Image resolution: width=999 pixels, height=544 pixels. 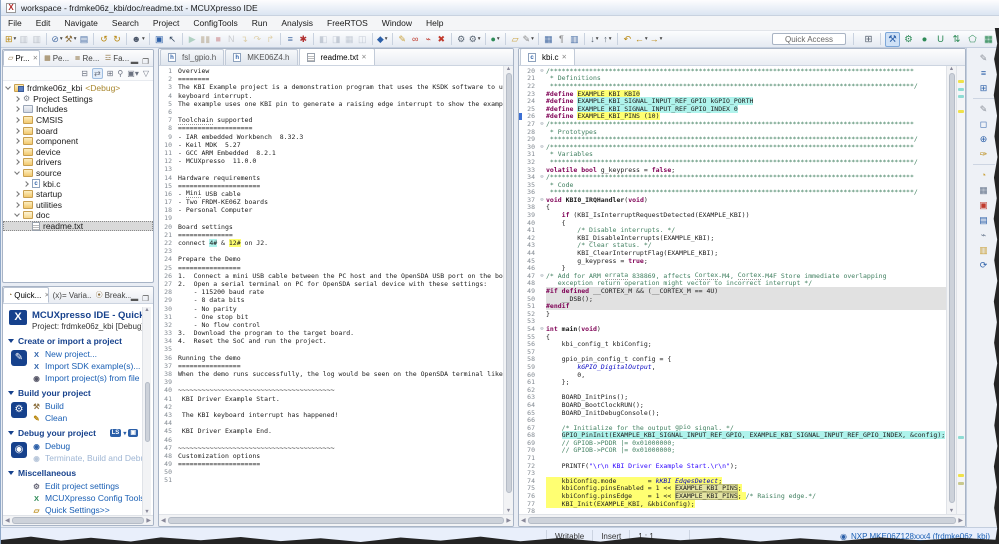 What do you see at coordinates (528, 39) in the screenshot?
I see `annotations-icon: ✎ ▾` at bounding box center [528, 39].